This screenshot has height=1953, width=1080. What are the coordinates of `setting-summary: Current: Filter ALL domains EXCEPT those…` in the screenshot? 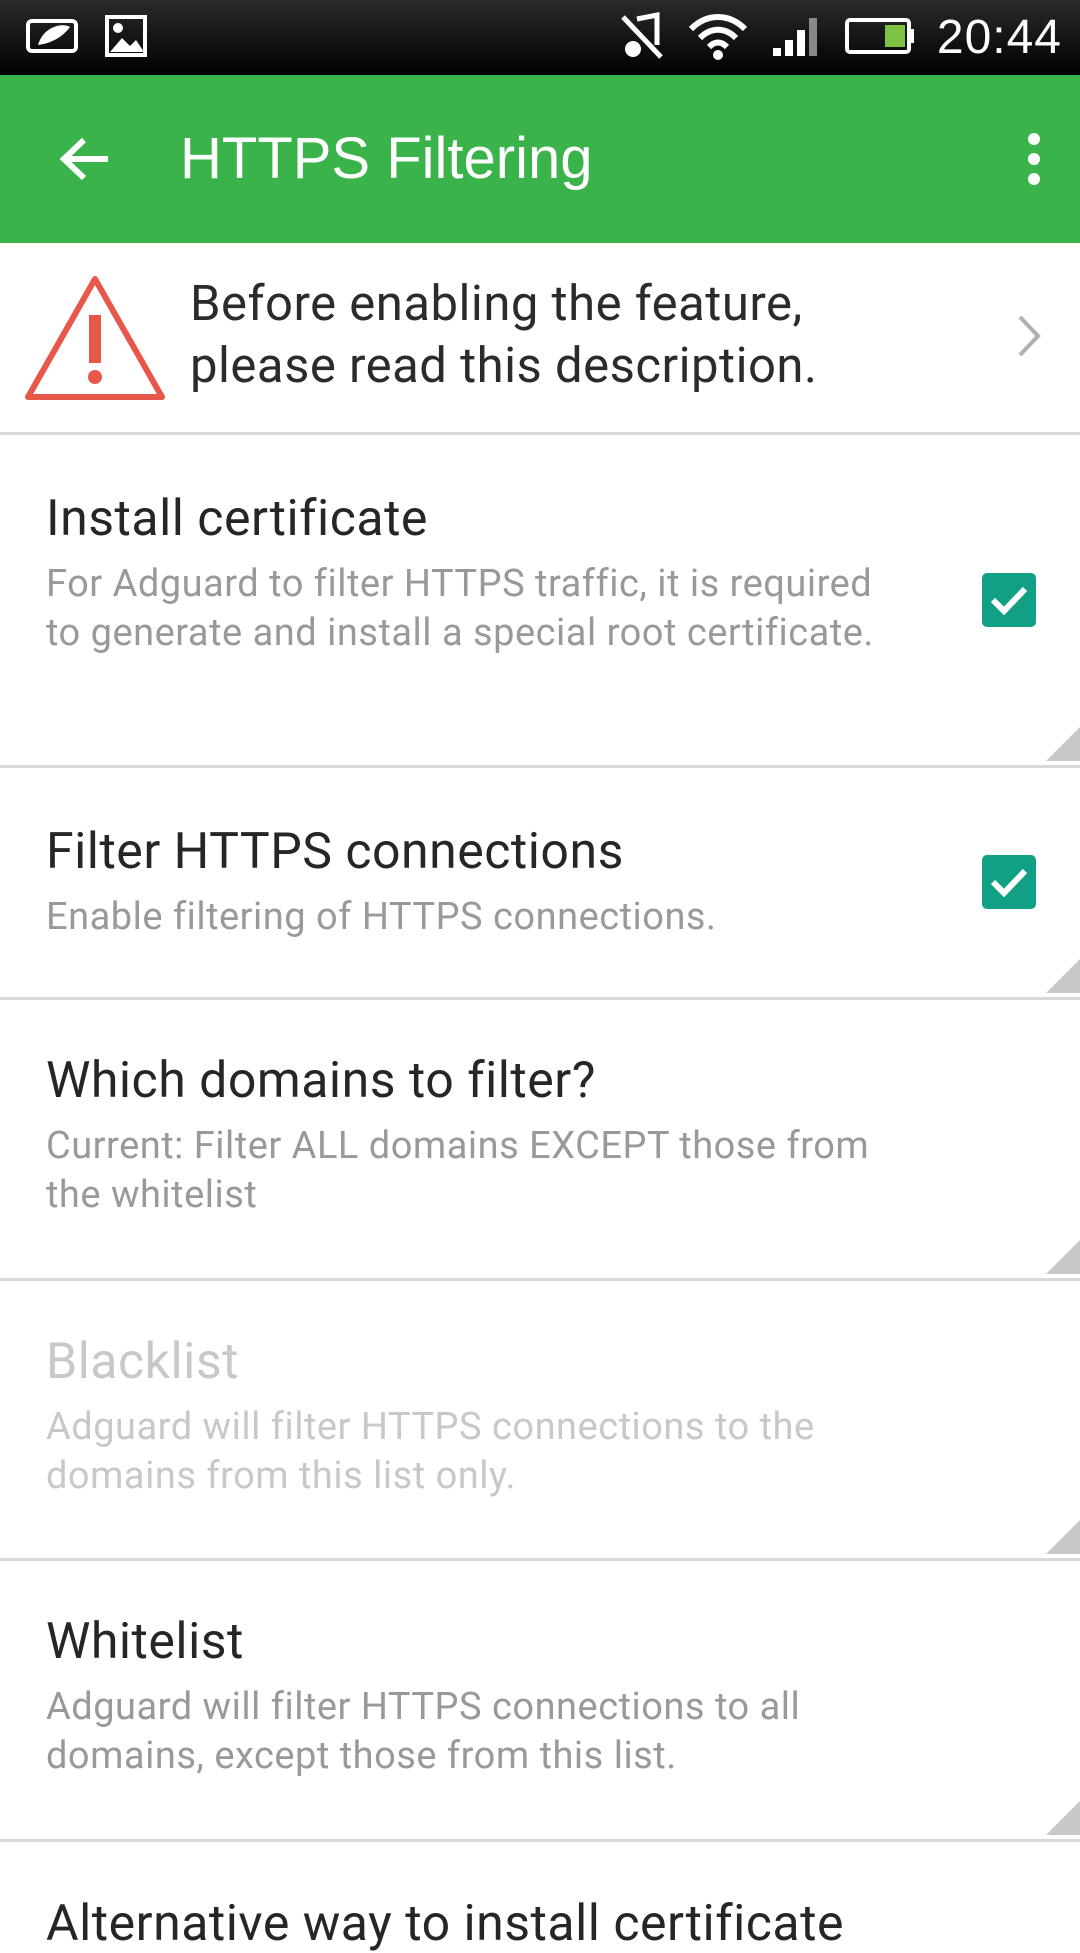 It's located at (458, 1170).